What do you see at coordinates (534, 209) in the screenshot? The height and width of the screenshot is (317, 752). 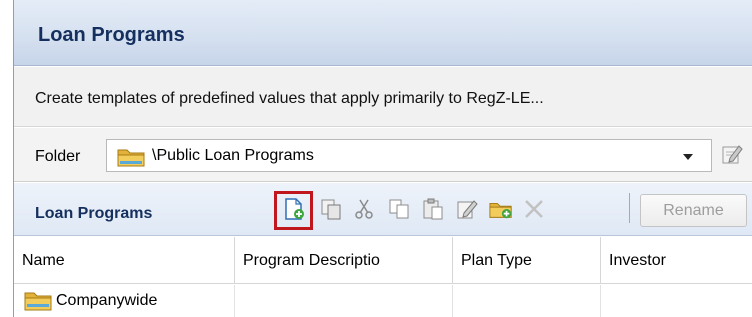 I see `delete-icon` at bounding box center [534, 209].